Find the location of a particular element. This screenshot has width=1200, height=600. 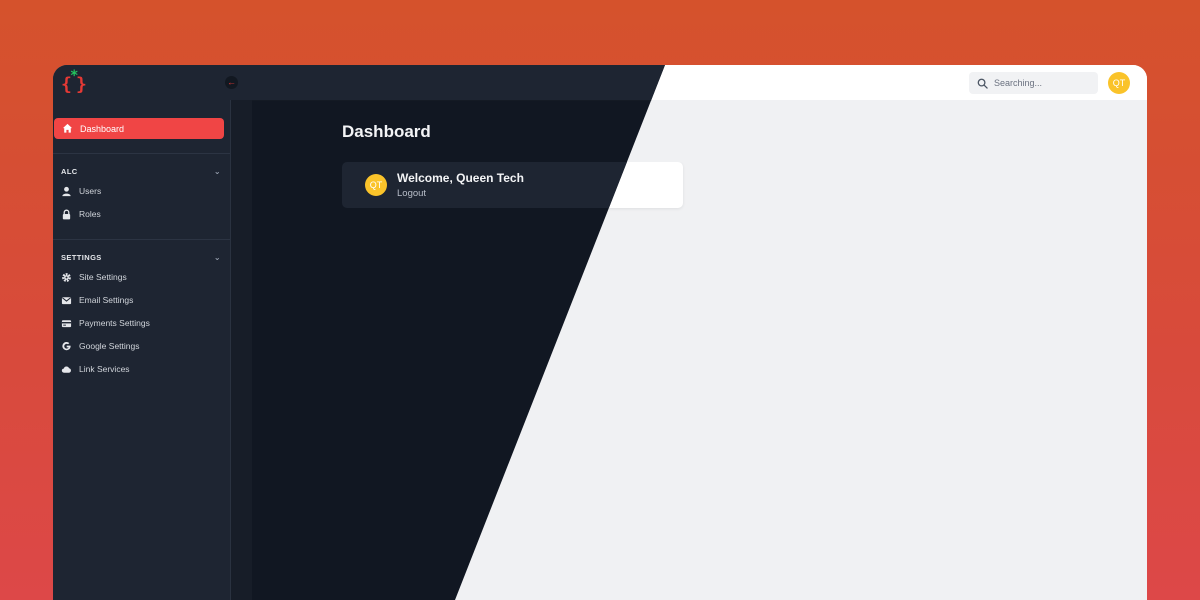

sidebar-item-site-settings: Site Settings is located at coordinates (94, 277).